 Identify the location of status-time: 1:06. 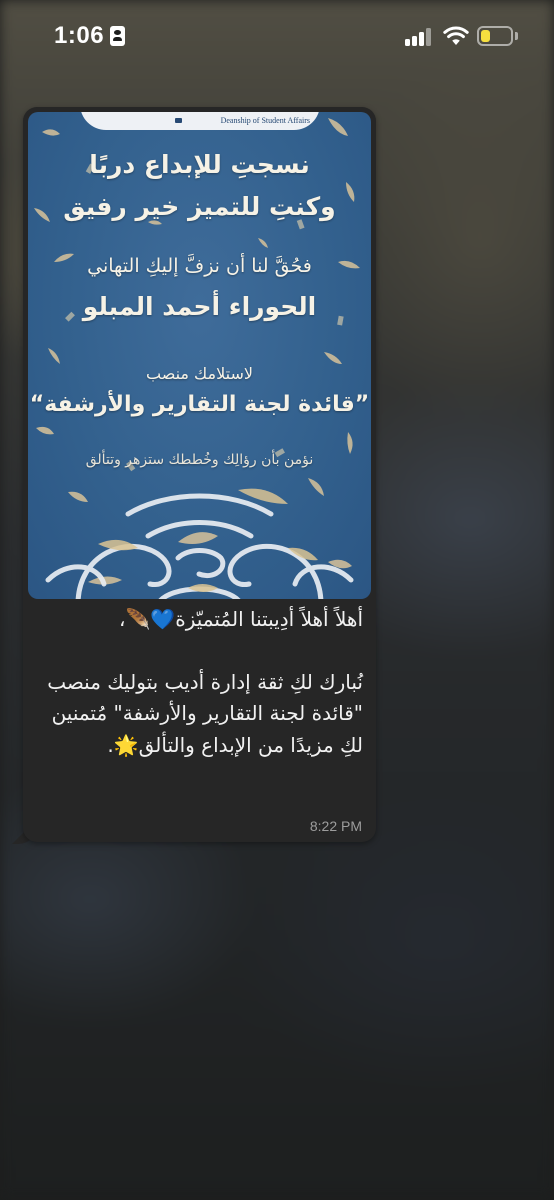
(79, 35).